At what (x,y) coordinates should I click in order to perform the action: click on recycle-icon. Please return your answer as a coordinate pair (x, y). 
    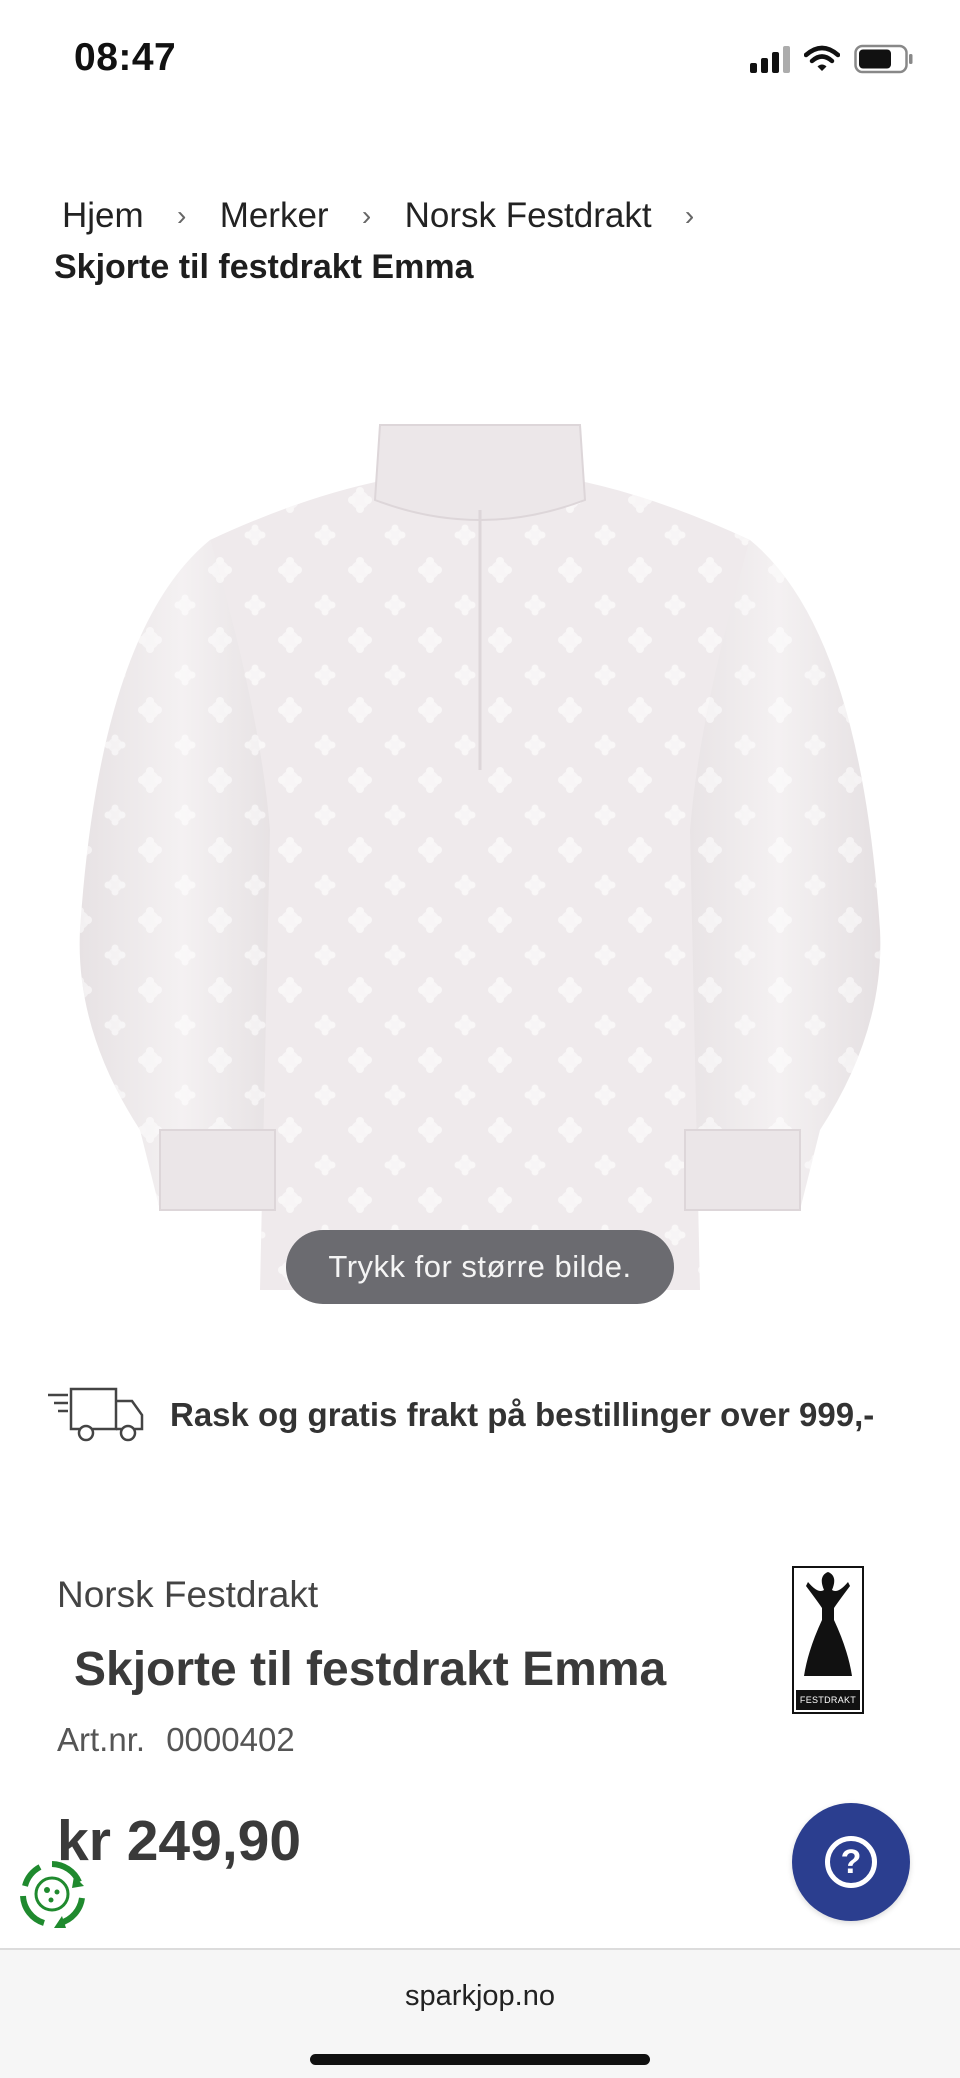
    Looking at the image, I should click on (52, 1894).